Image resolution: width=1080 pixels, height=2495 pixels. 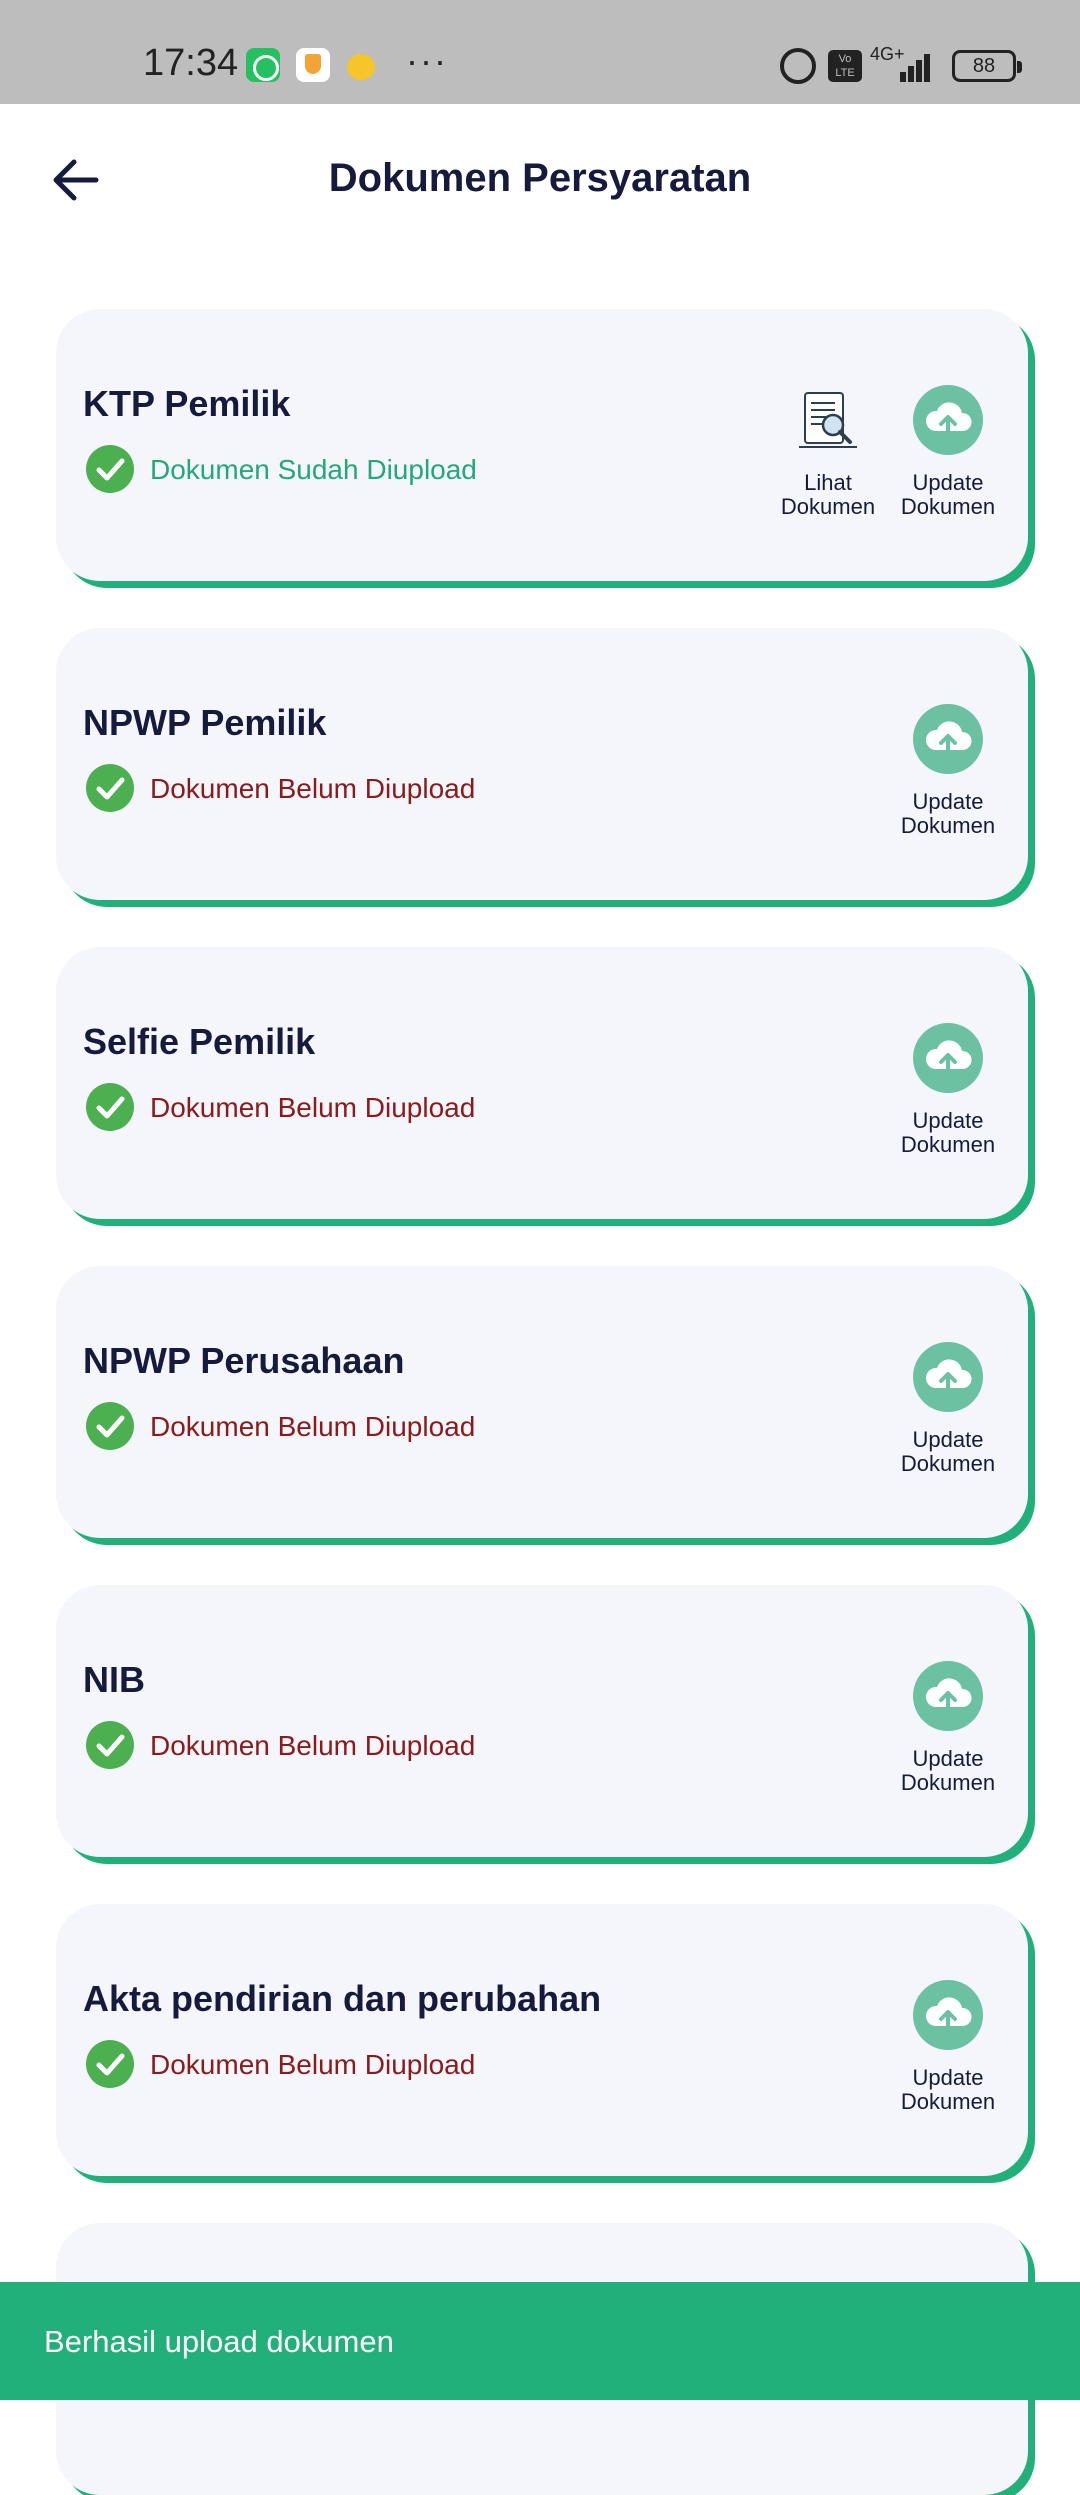 What do you see at coordinates (540, 2341) in the screenshot?
I see `snackbar: Berhasil upload dokumen` at bounding box center [540, 2341].